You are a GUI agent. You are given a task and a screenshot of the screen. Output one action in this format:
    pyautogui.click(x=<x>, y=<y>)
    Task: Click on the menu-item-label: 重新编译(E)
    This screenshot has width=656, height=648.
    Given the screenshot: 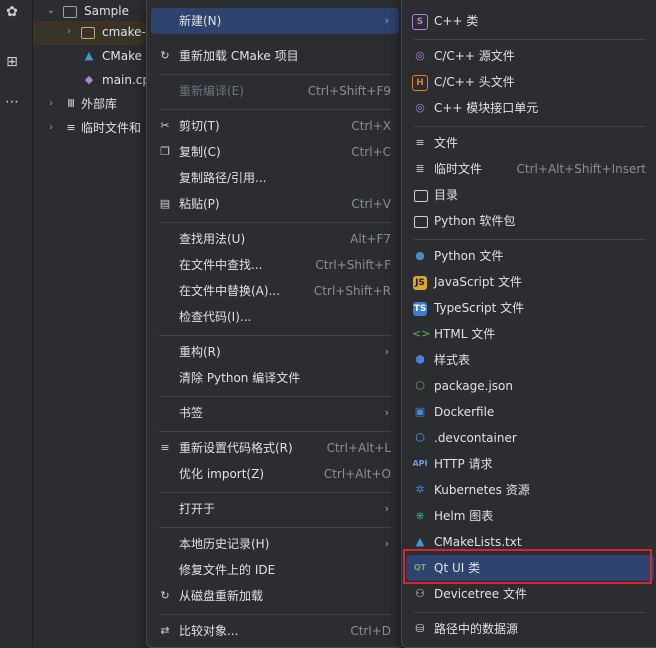 What is the action you would take?
    pyautogui.click(x=211, y=91)
    